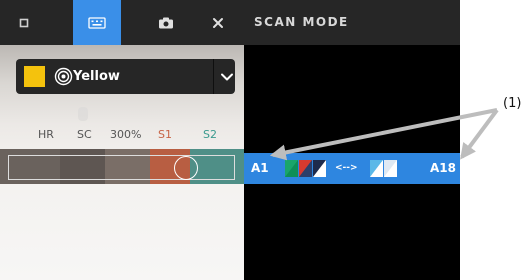 The width and height of the screenshot is (529, 280). What do you see at coordinates (186, 168) in the screenshot?
I see `lens-circle` at bounding box center [186, 168].